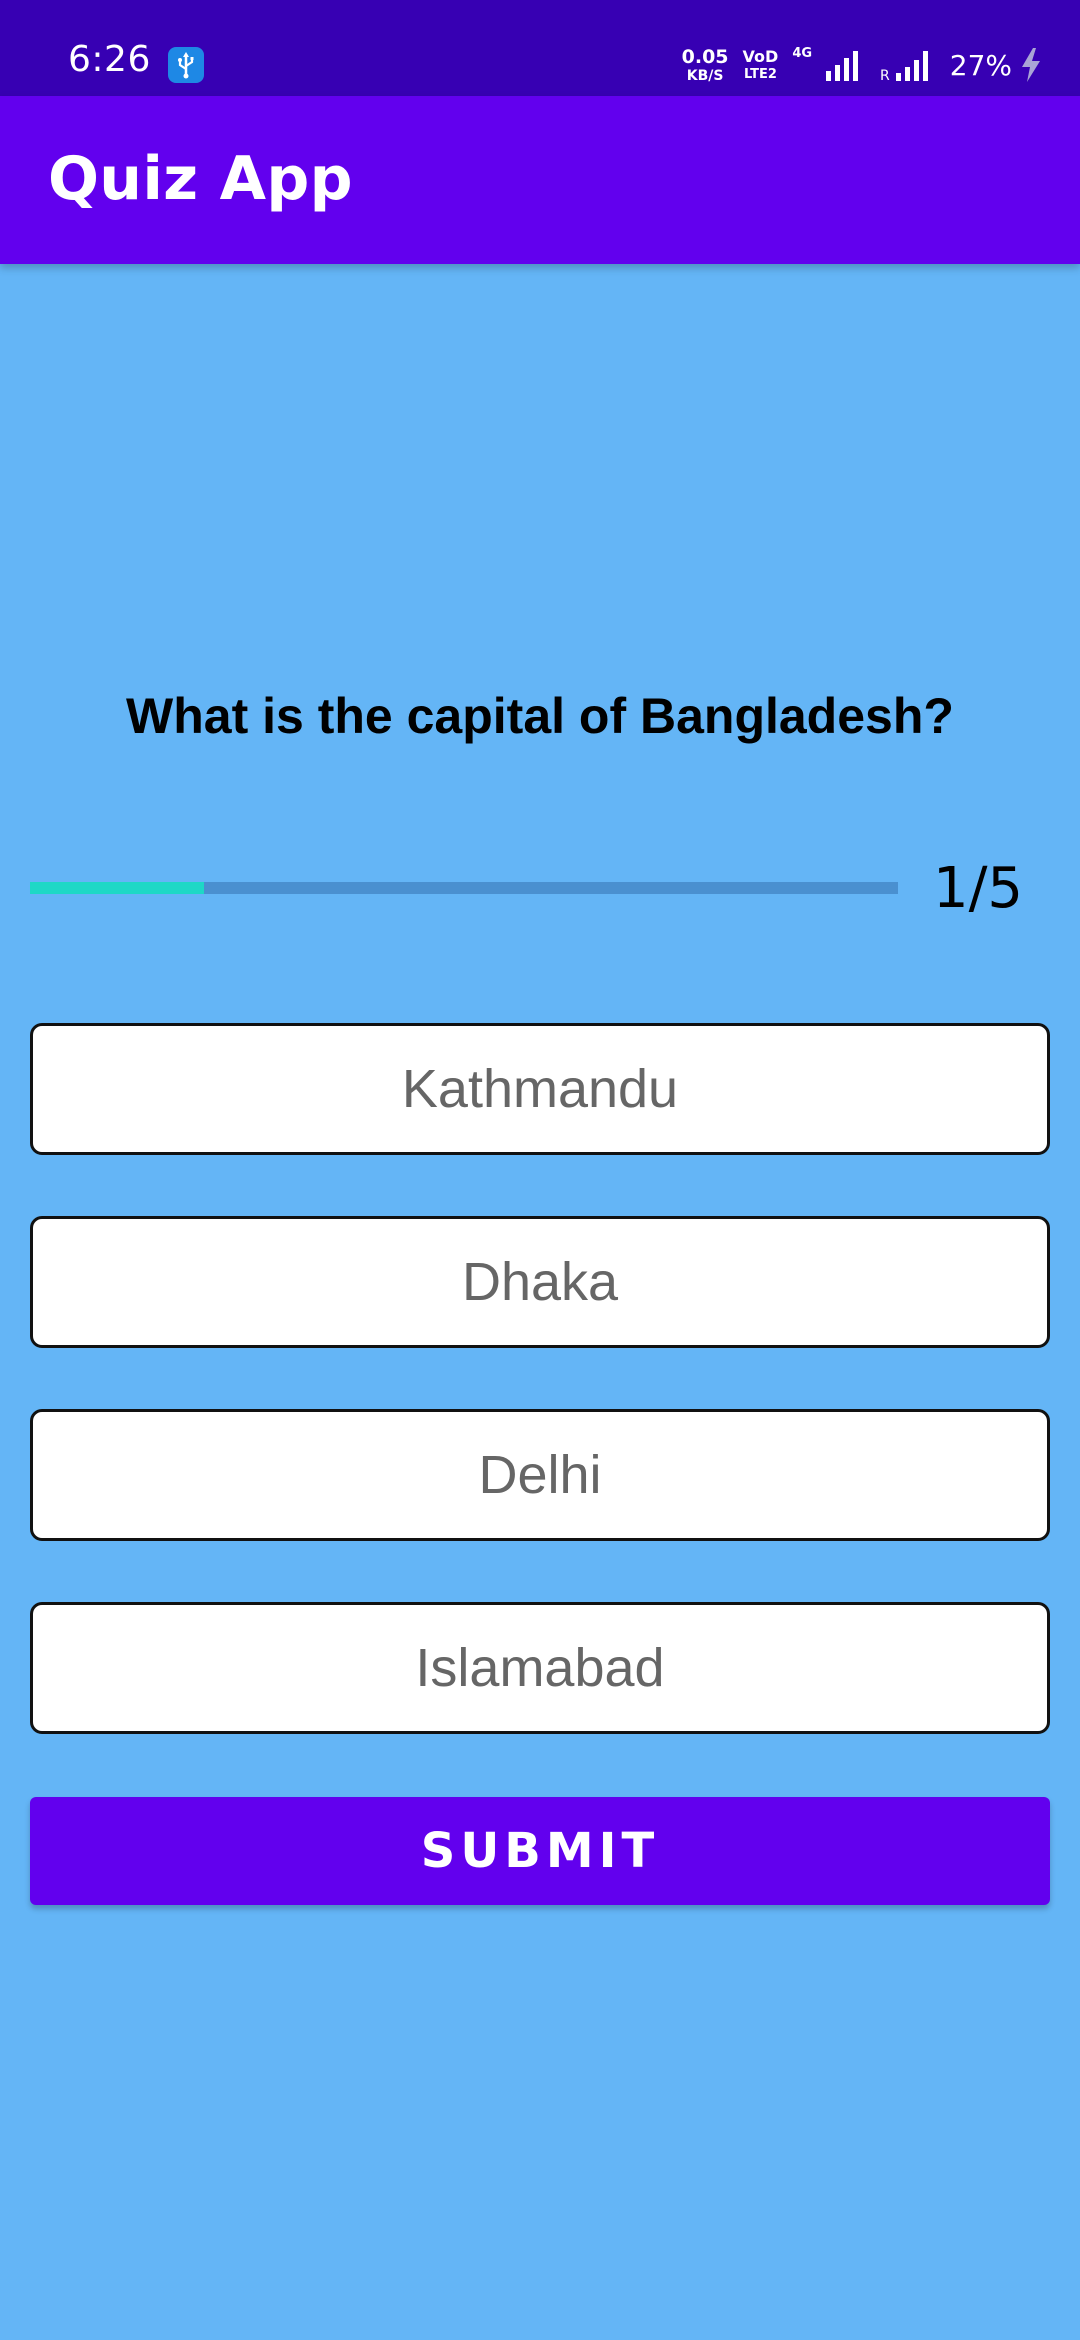 Image resolution: width=1080 pixels, height=2340 pixels. I want to click on network-speed-unit: KB/S, so click(705, 75).